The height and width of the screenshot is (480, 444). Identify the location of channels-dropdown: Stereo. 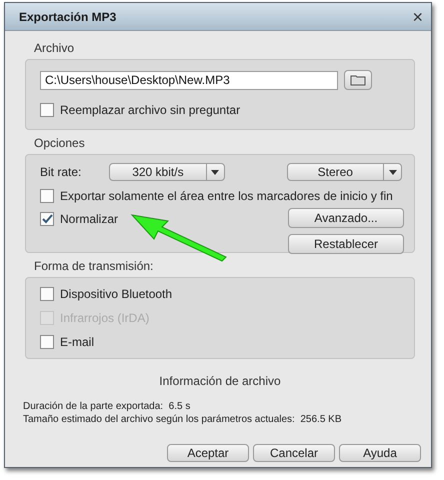
(344, 172).